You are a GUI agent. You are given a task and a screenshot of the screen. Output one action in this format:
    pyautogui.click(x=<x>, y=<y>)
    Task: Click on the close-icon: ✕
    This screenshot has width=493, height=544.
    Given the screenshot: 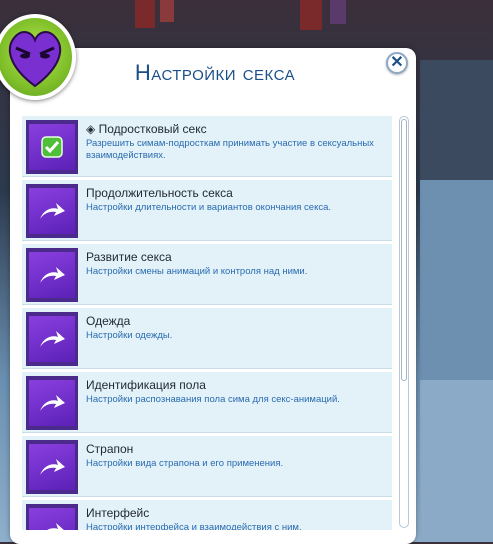 What is the action you would take?
    pyautogui.click(x=397, y=62)
    